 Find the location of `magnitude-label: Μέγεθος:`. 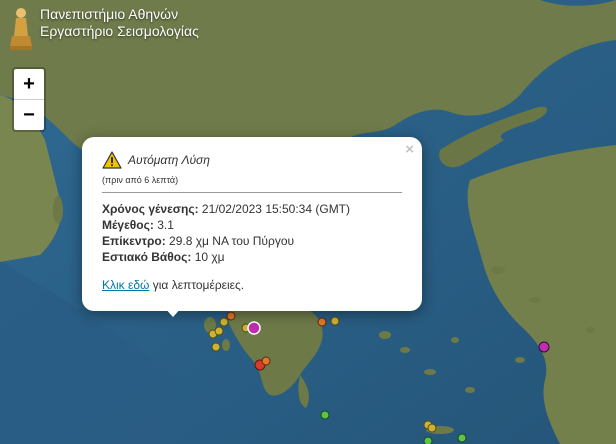

magnitude-label: Μέγεθος: is located at coordinates (128, 225).